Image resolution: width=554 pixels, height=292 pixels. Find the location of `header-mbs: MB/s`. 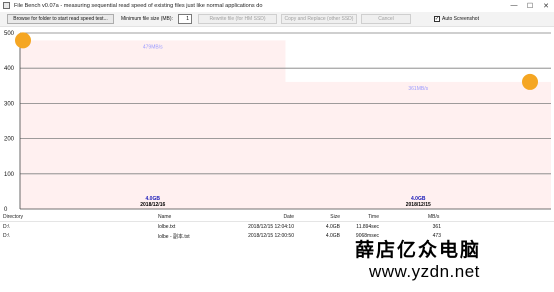

header-mbs: MB/s is located at coordinates (433, 217).